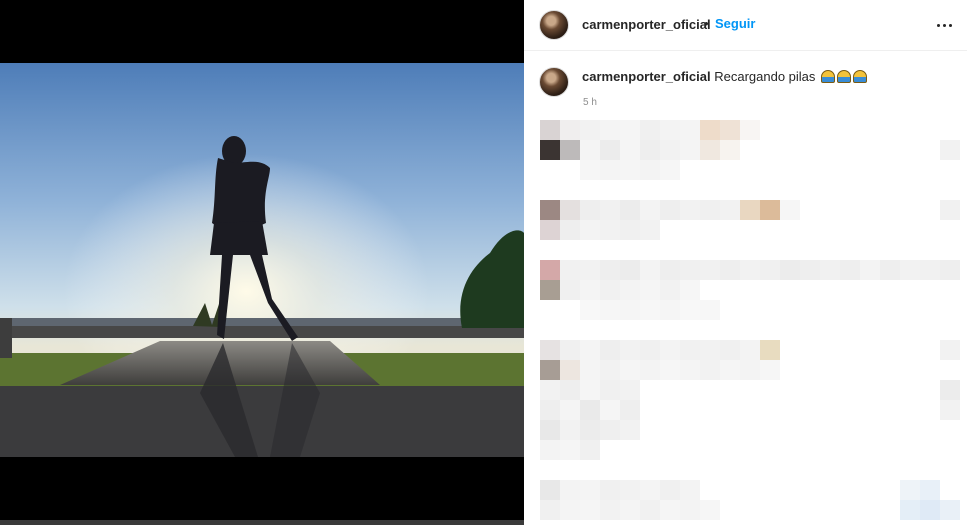  What do you see at coordinates (646, 24) in the screenshot?
I see `post-username: carmenporter_oficial` at bounding box center [646, 24].